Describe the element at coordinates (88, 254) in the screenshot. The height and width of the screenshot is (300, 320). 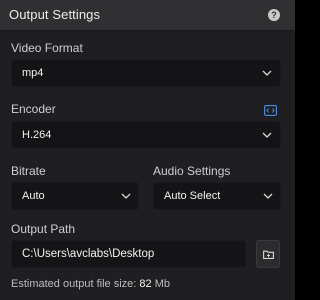
I see `output-path-value: C:\Users\avclabs\Desktop` at that location.